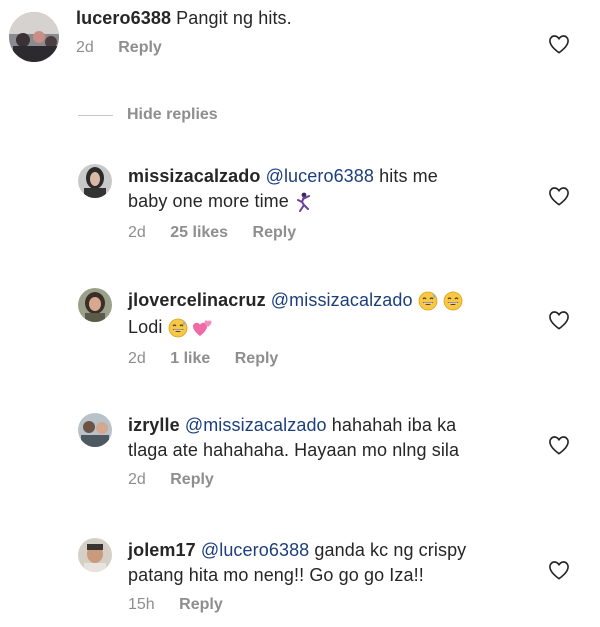 The image size is (600, 627). What do you see at coordinates (338, 233) in the screenshot?
I see `comment-meta: 2d 25 likes Reply` at bounding box center [338, 233].